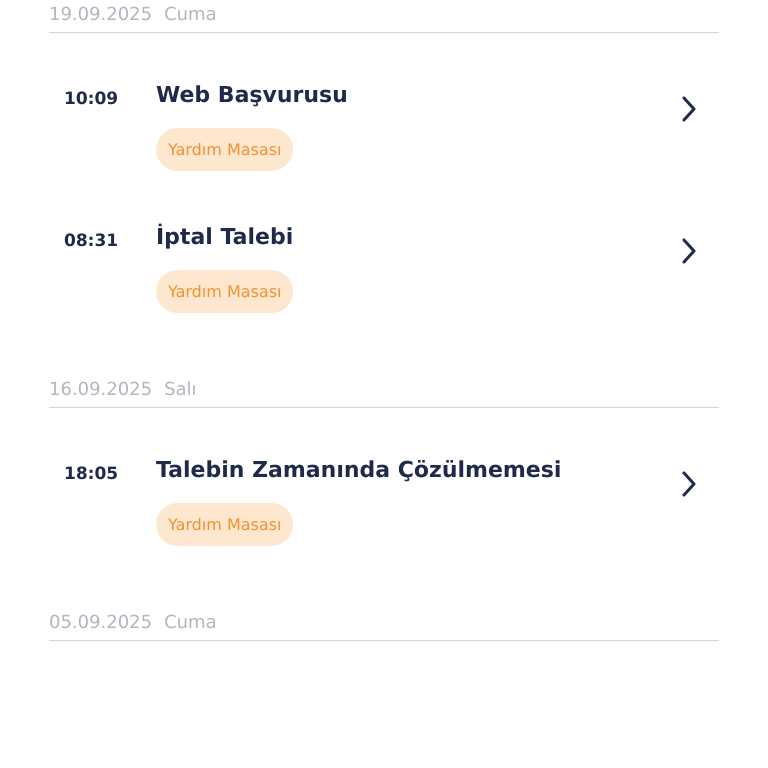  Describe the element at coordinates (225, 236) in the screenshot. I see `request-title: İptal Talebi` at that location.